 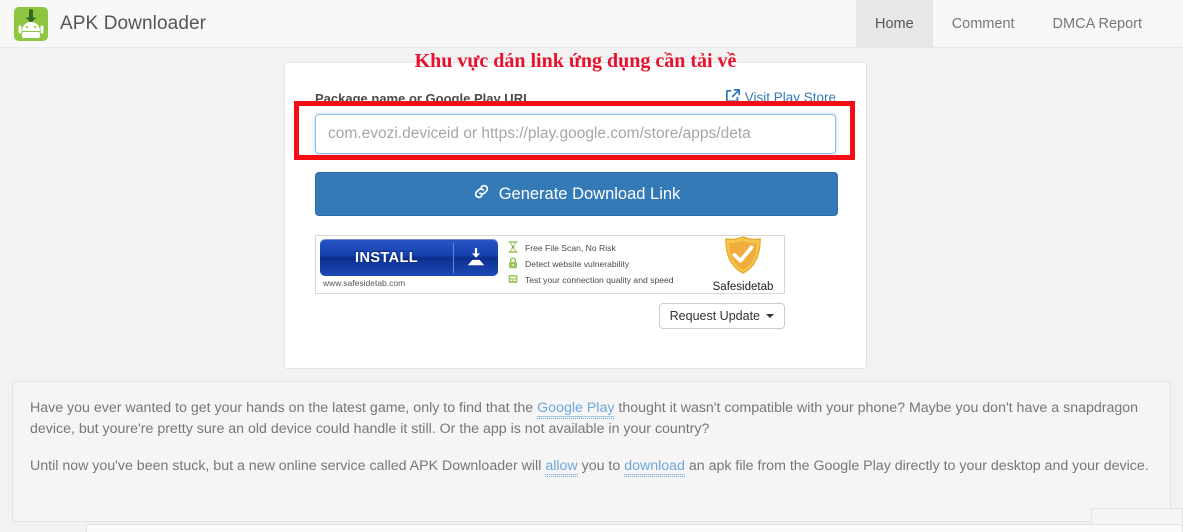 What do you see at coordinates (983, 23) in the screenshot?
I see `nav-item-comment: Comment` at bounding box center [983, 23].